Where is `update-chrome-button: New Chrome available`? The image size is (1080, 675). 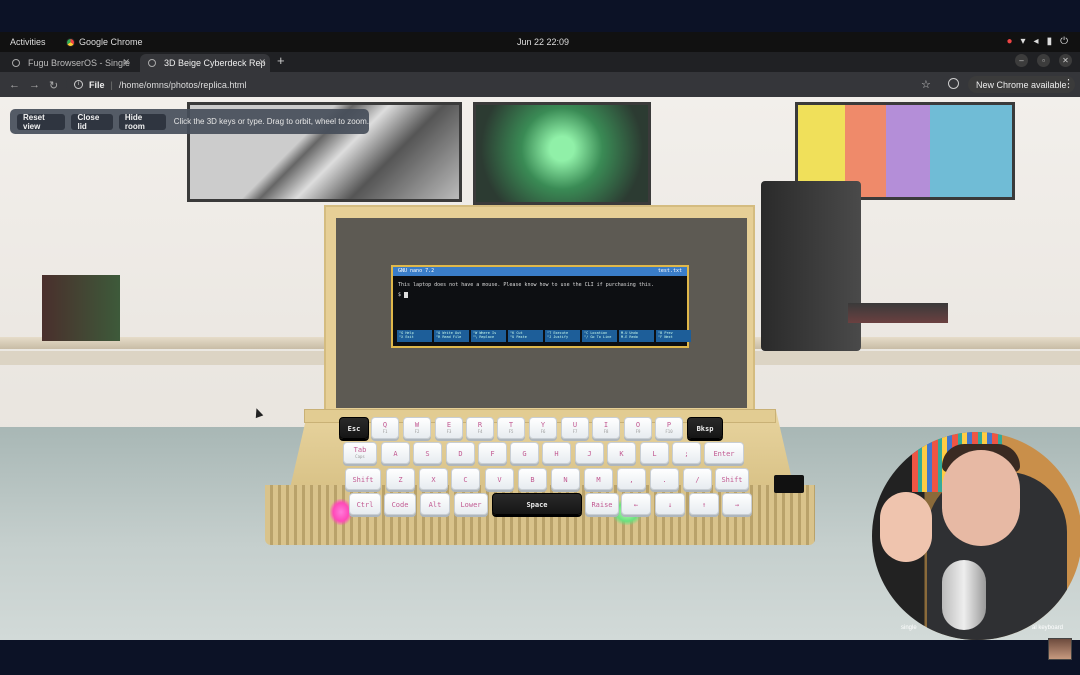 update-chrome-button: New Chrome available is located at coordinates (1021, 84).